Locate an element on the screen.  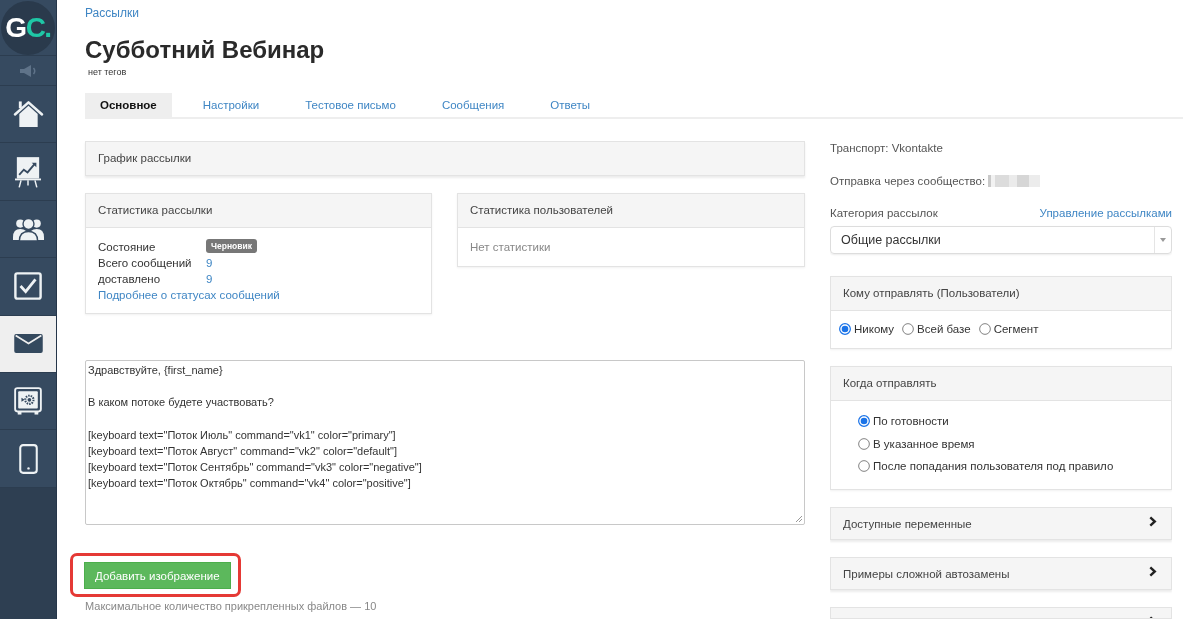
stat-label: Всего сообщений is located at coordinates (145, 263).